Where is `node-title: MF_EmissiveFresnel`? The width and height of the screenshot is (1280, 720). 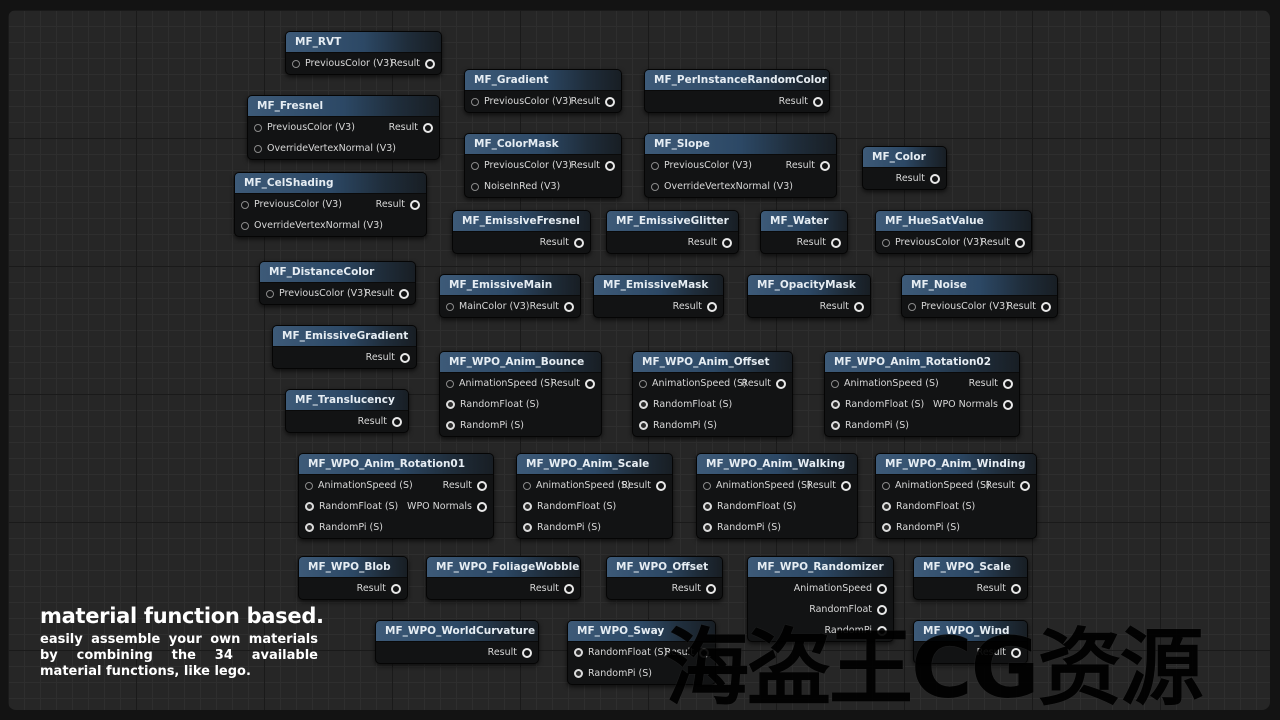 node-title: MF_EmissiveFresnel is located at coordinates (521, 221).